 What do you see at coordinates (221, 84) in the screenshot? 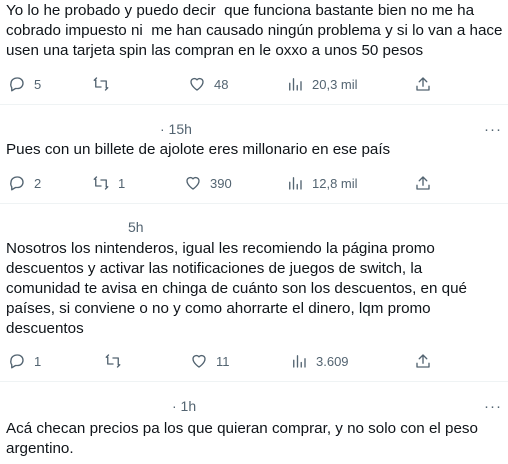
I see `like-count: 48` at bounding box center [221, 84].